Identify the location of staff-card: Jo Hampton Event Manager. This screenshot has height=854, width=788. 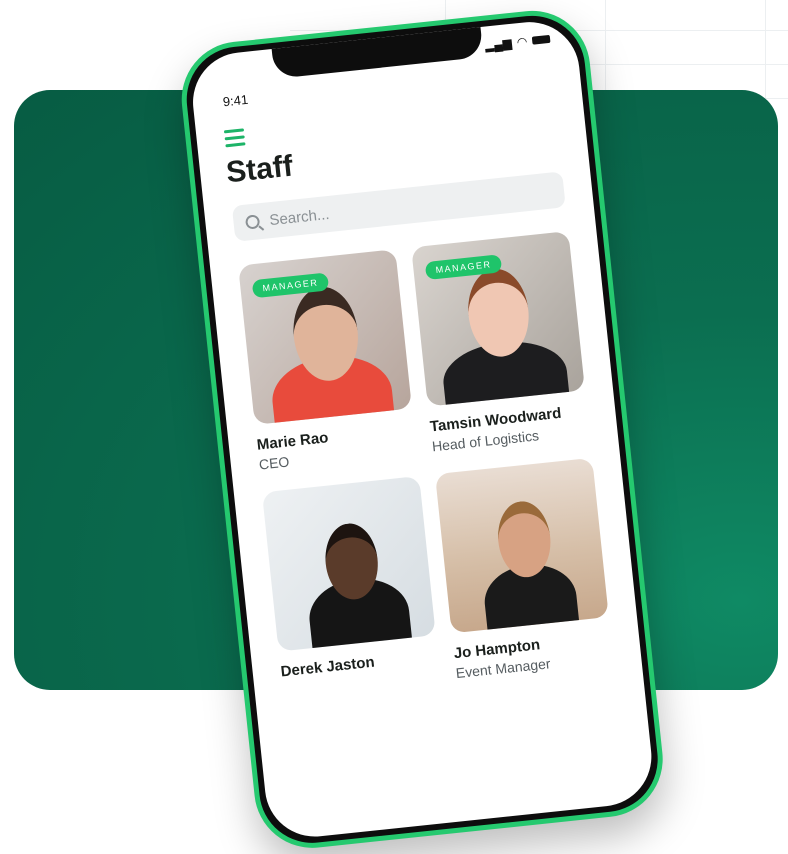
(524, 569).